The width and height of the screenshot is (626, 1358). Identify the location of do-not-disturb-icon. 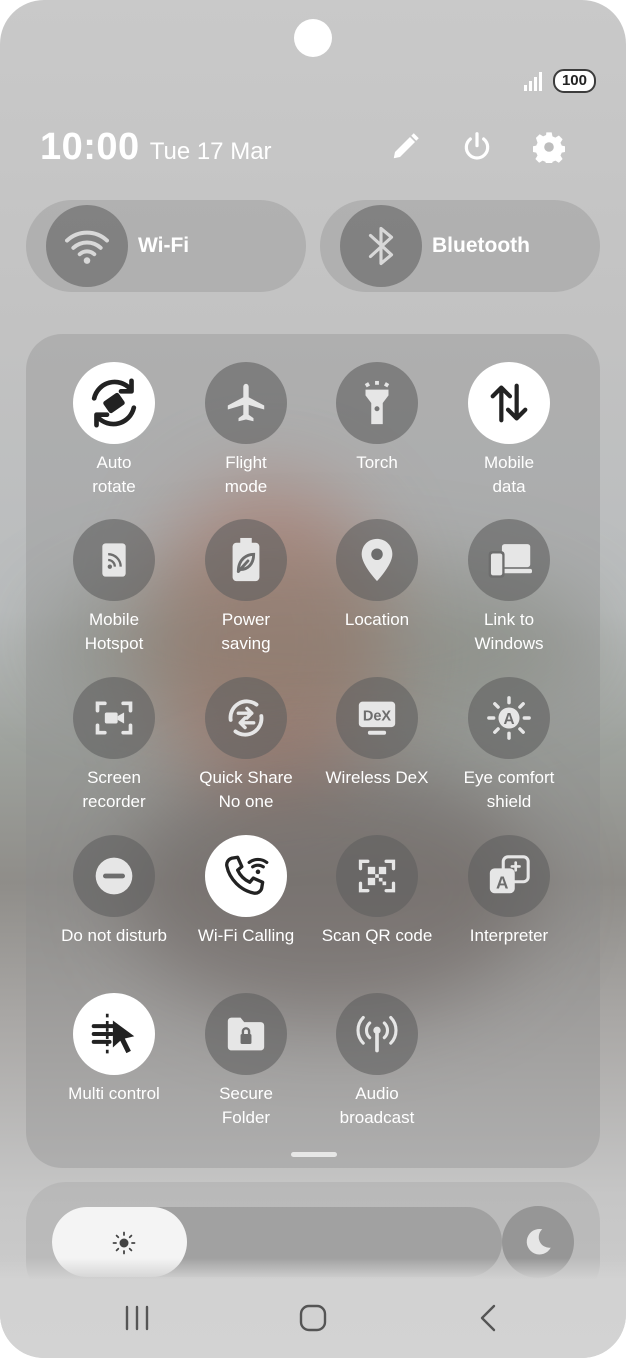
(114, 876).